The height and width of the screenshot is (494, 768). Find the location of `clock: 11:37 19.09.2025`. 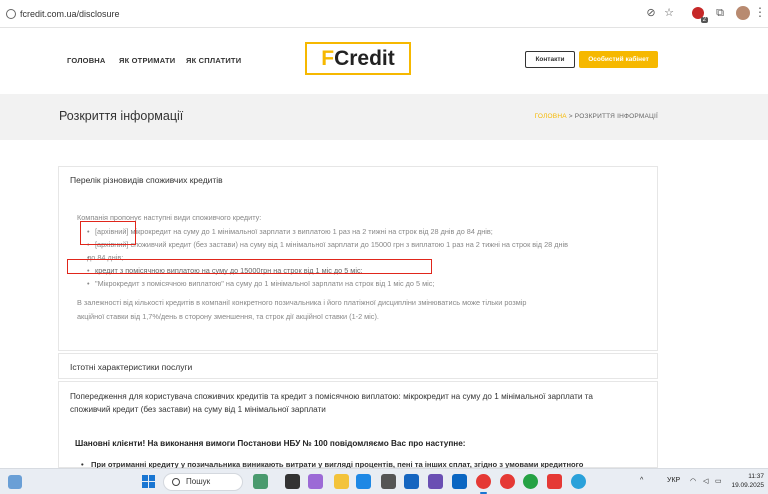

clock: 11:37 19.09.2025 is located at coordinates (746, 481).